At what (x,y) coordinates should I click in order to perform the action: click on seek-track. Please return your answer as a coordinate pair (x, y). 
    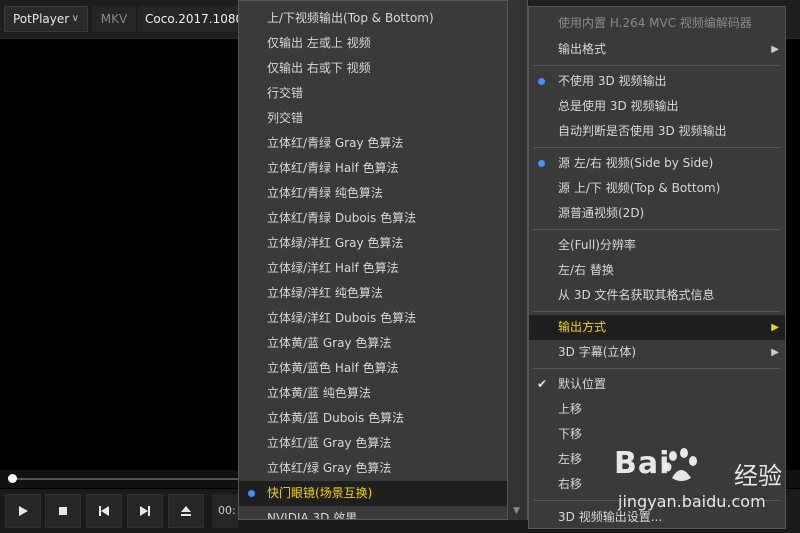
    Looking at the image, I should click on (125, 479).